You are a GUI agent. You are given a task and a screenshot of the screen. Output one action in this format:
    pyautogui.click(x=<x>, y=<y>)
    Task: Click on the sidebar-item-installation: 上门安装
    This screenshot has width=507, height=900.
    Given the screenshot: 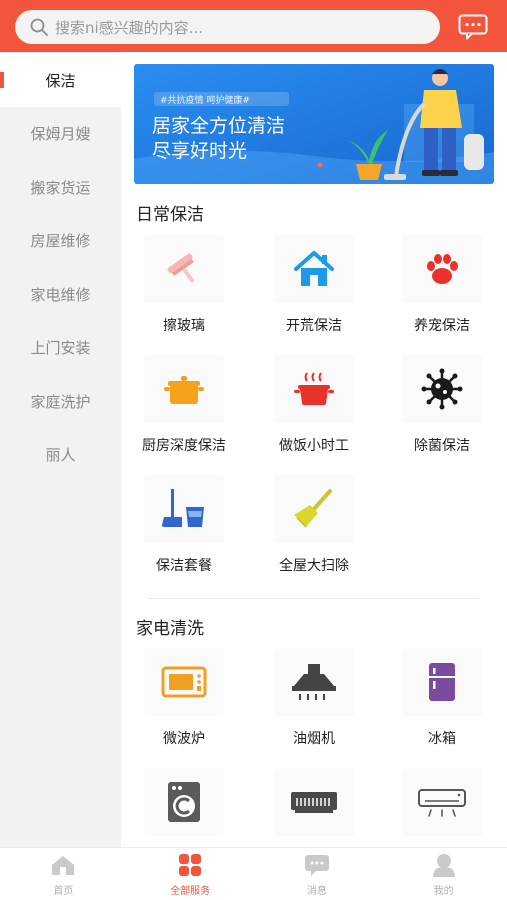 What is the action you would take?
    pyautogui.click(x=60, y=347)
    